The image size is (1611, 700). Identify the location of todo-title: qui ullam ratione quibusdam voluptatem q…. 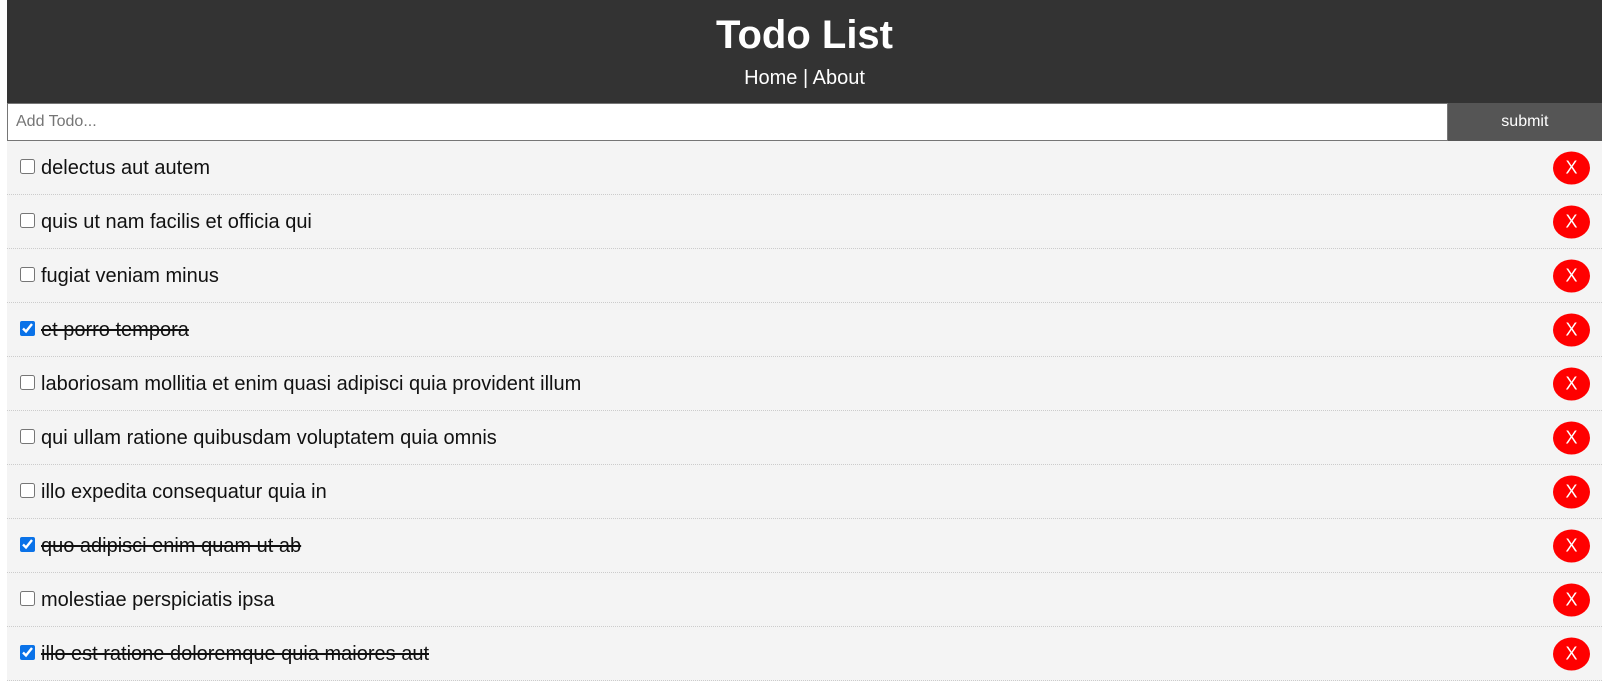
(269, 437).